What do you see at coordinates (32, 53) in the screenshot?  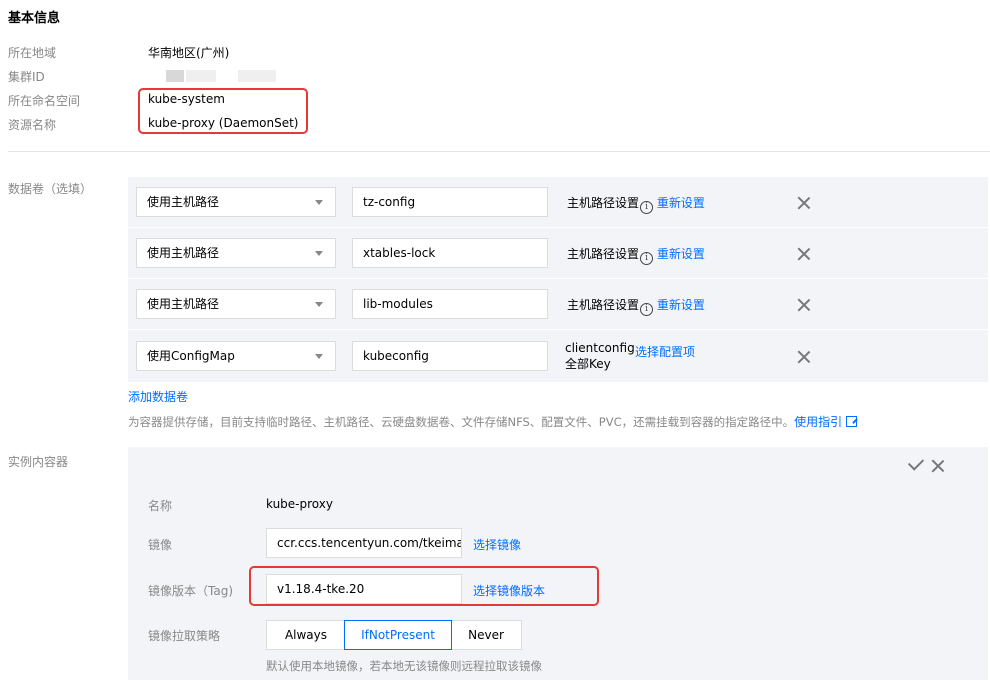 I see `region-label: 所在地域` at bounding box center [32, 53].